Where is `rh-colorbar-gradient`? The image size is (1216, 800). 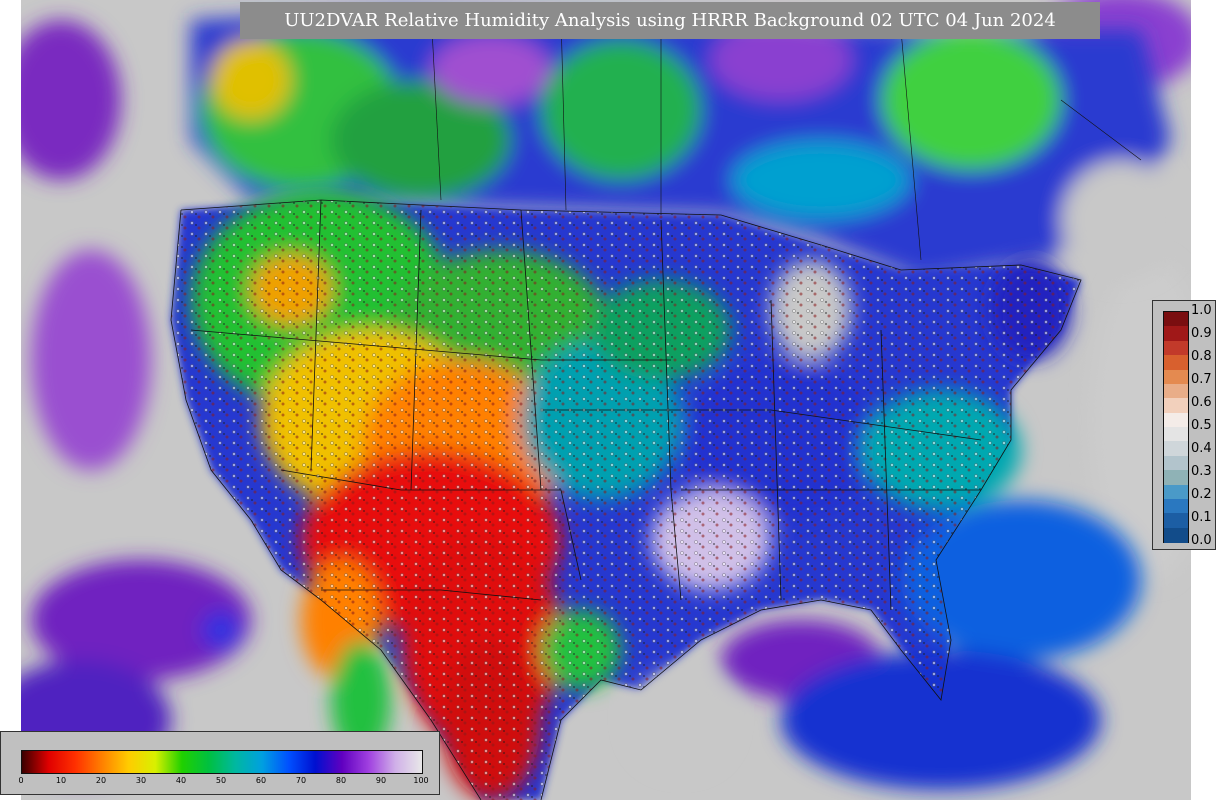 rh-colorbar-gradient is located at coordinates (1176, 427).